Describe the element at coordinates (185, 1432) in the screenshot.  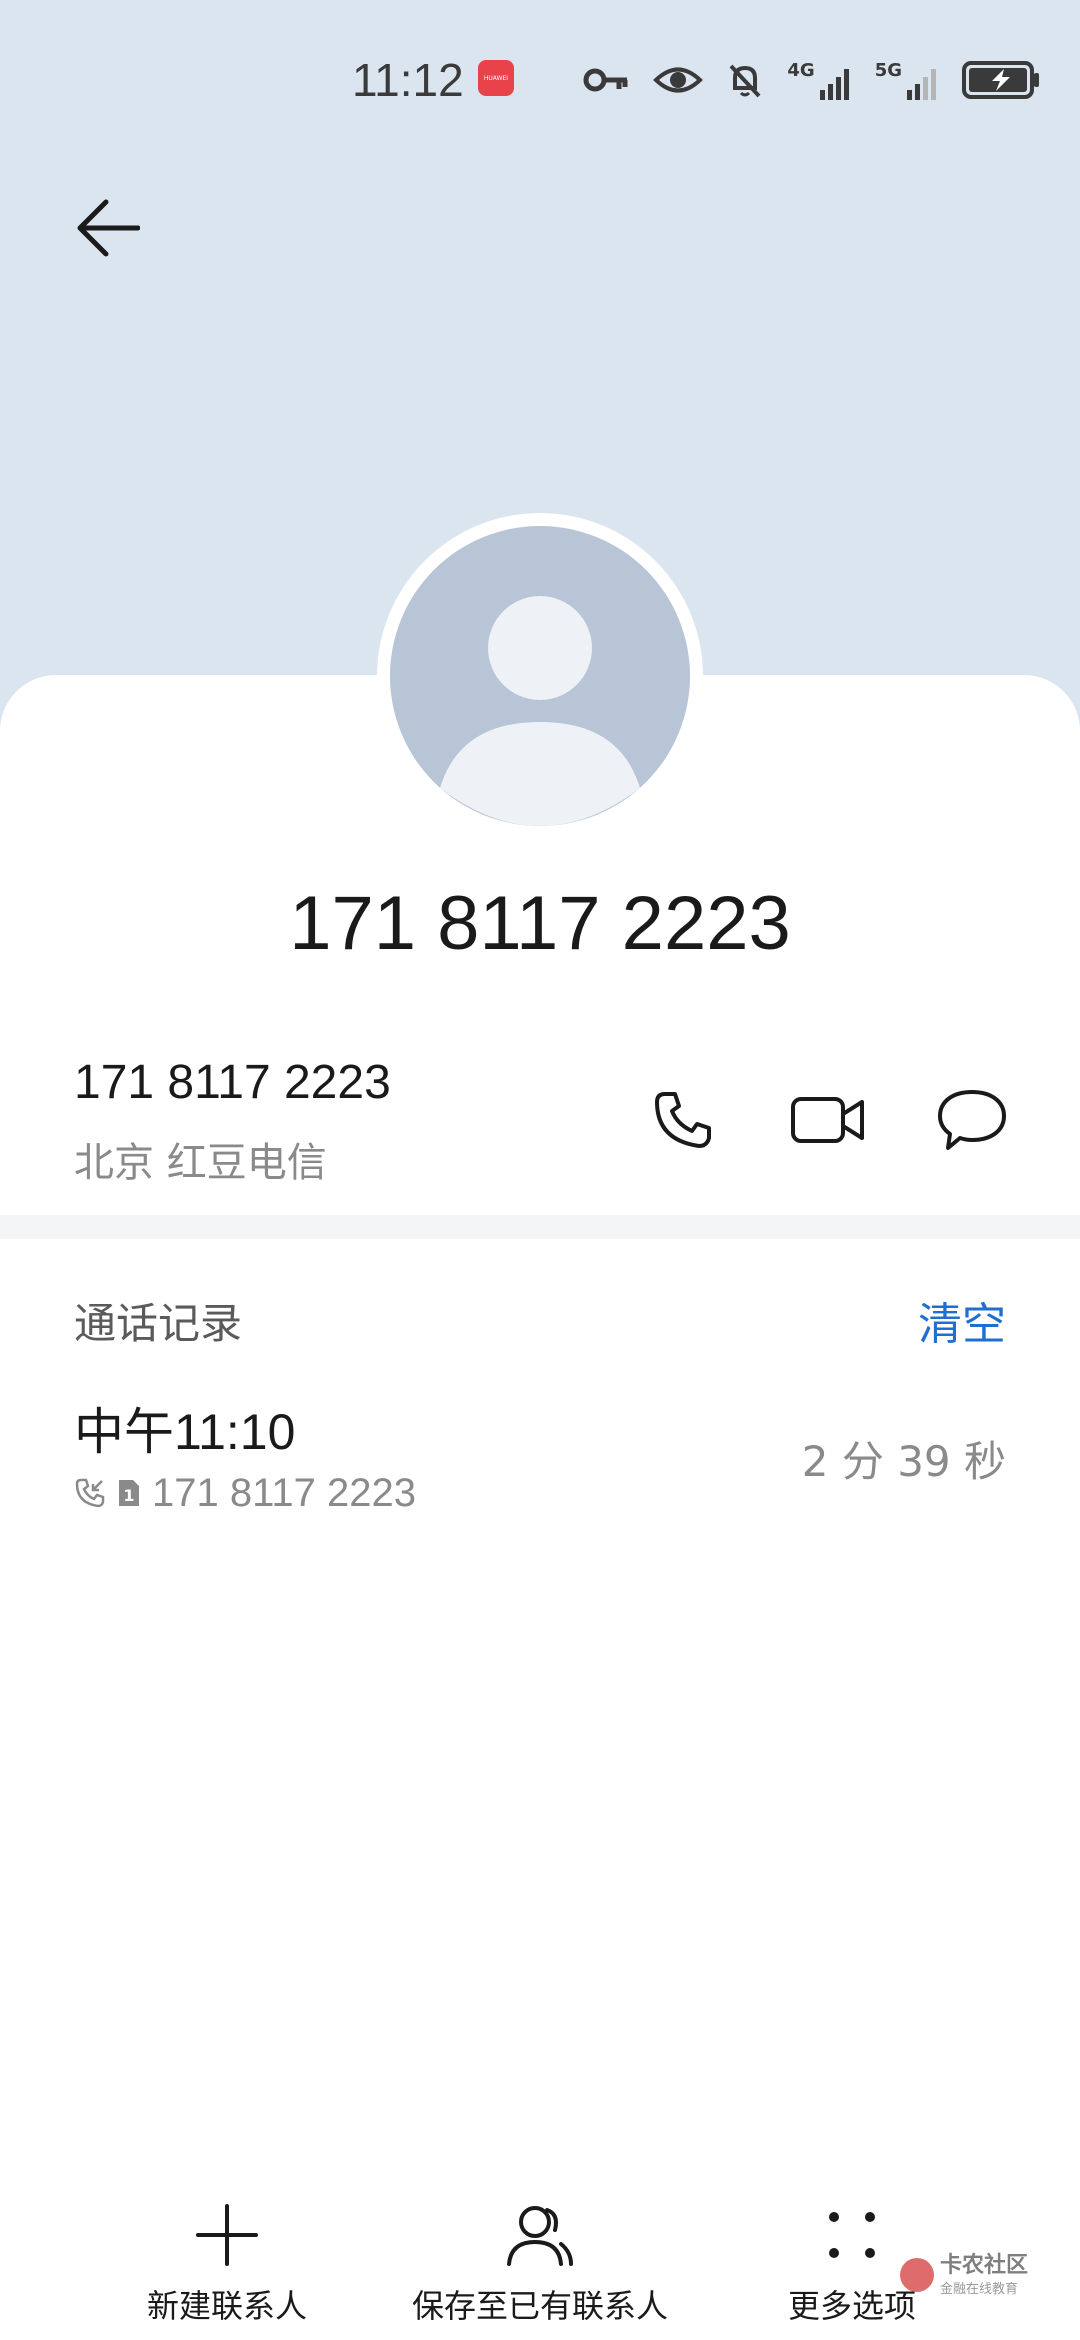
I see `call-log-time: 中午11:10` at that location.